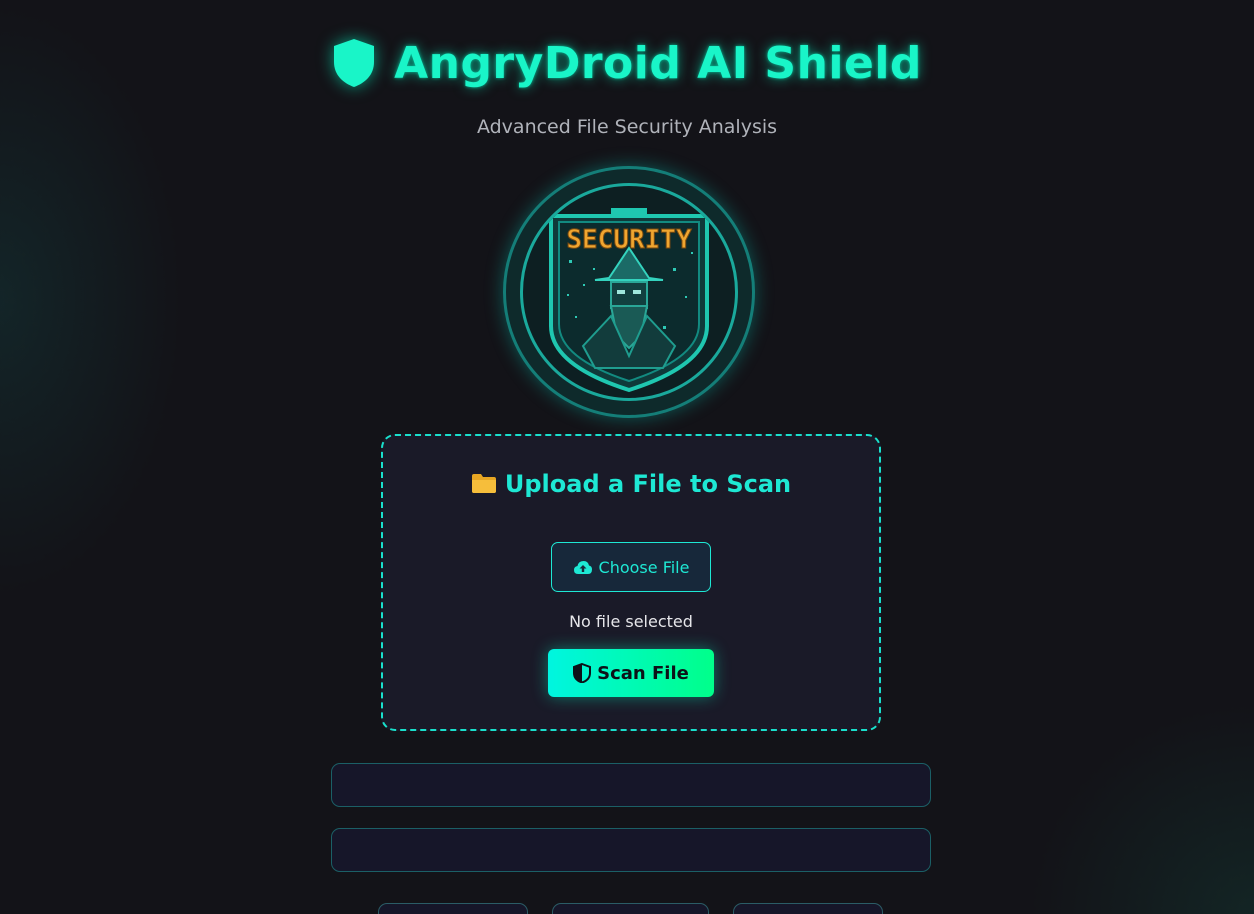 This screenshot has width=1254, height=914. Describe the element at coordinates (629, 240) in the screenshot. I see `logo-text: SECURITY` at that location.